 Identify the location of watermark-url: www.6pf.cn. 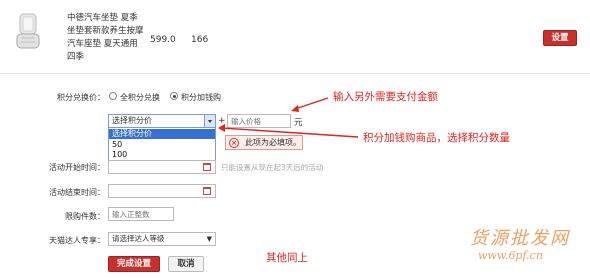
(510, 255).